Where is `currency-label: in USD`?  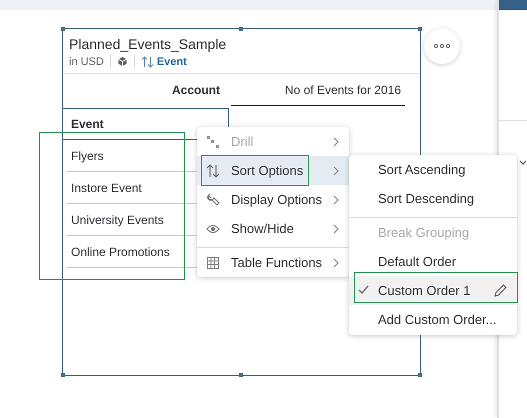 currency-label: in USD is located at coordinates (86, 62).